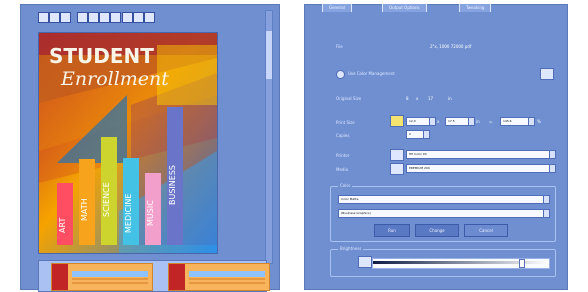 The width and height of the screenshot is (588, 292). What do you see at coordinates (407, 98) in the screenshot?
I see `original-size-width: 8` at bounding box center [407, 98].